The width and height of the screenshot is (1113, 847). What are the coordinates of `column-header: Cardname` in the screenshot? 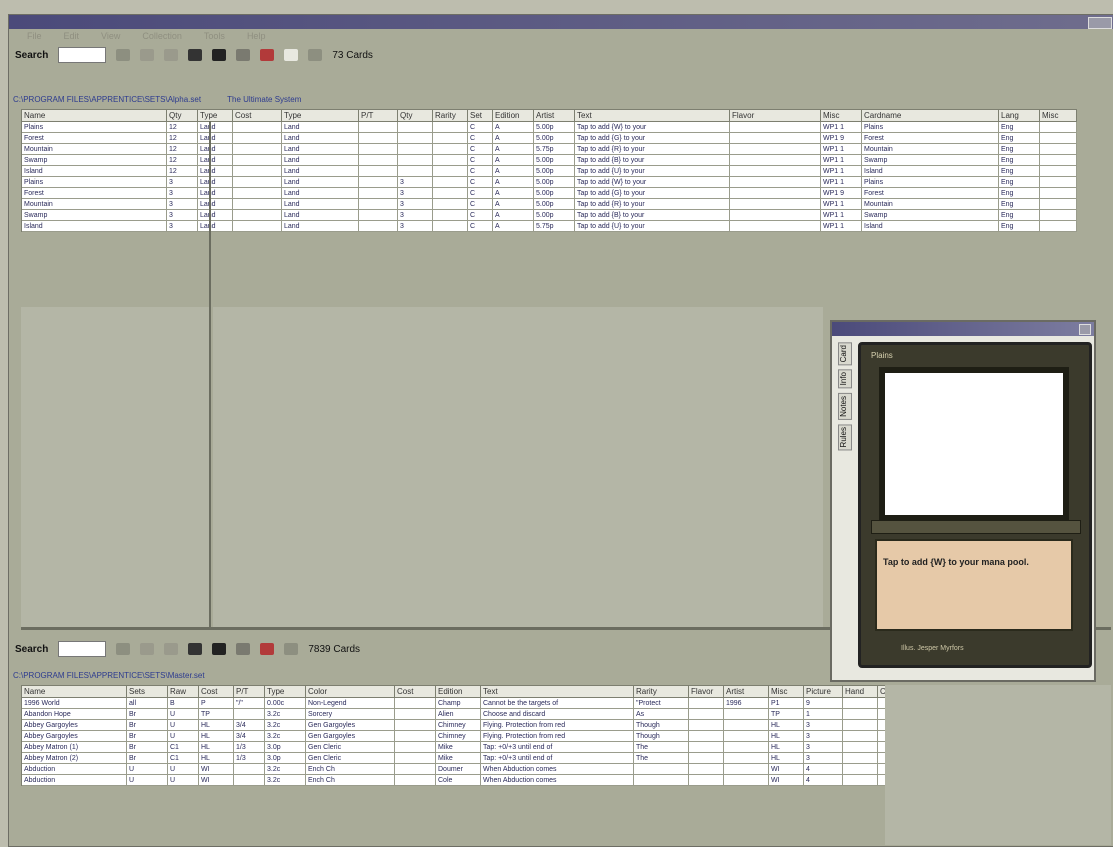 It's located at (930, 115).